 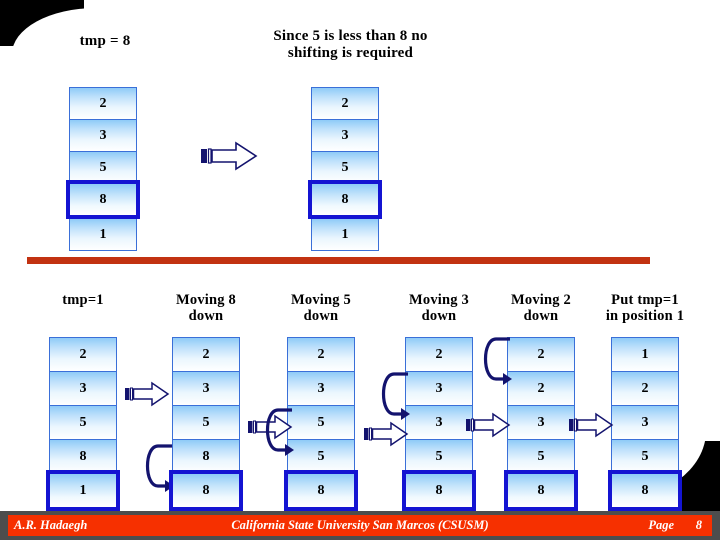 I want to click on bottom-array-stack-5: 12358, so click(x=645, y=424).